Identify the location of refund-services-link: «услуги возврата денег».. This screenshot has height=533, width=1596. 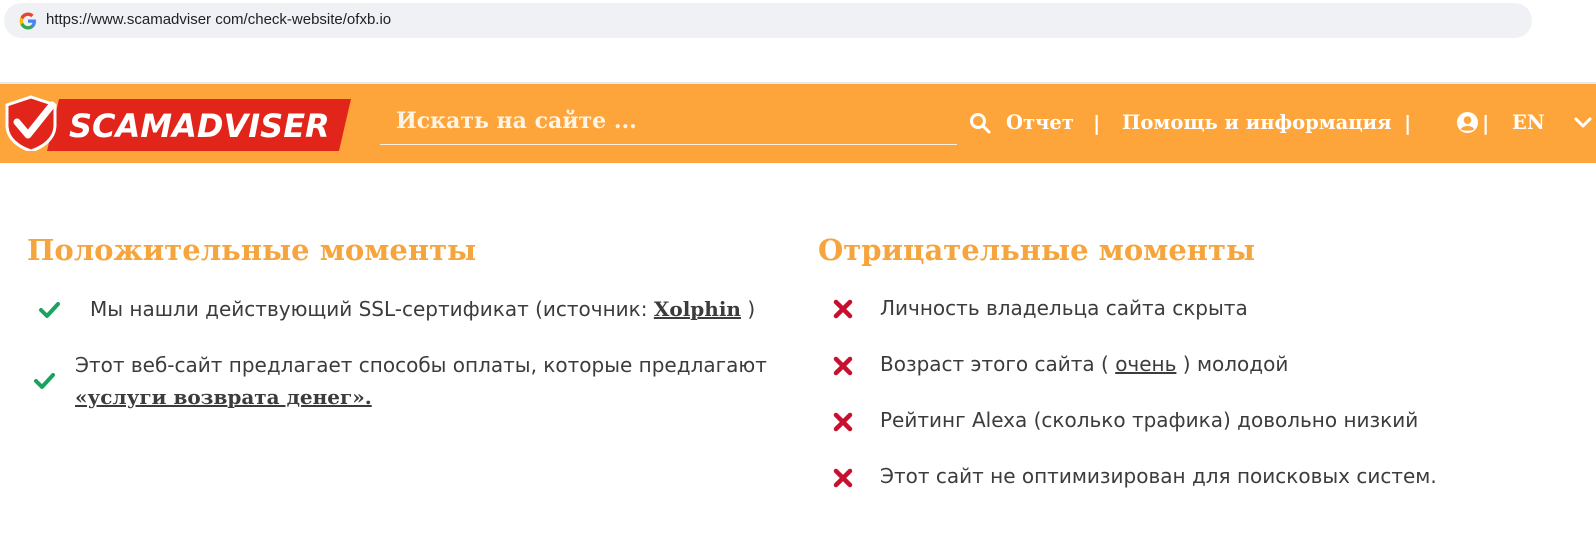
(223, 397).